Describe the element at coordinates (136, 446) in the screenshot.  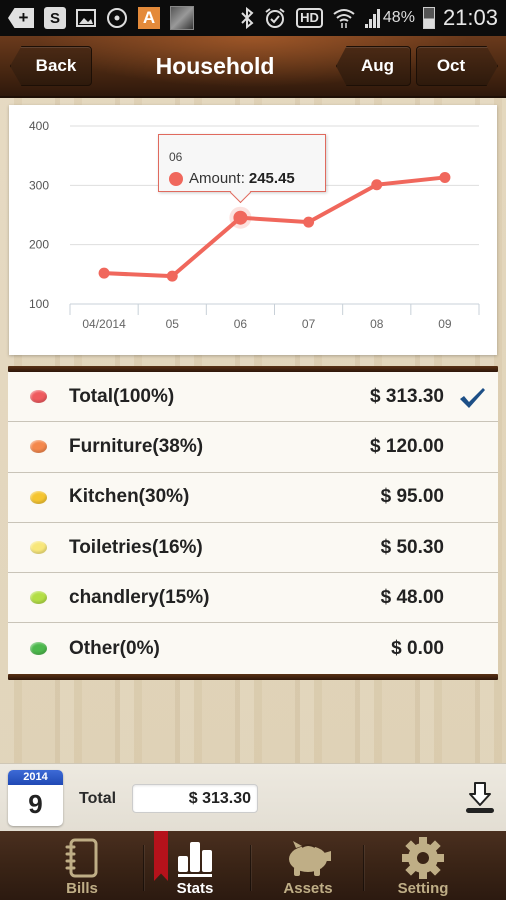
I see `category-label: Furniture(38%)` at that location.